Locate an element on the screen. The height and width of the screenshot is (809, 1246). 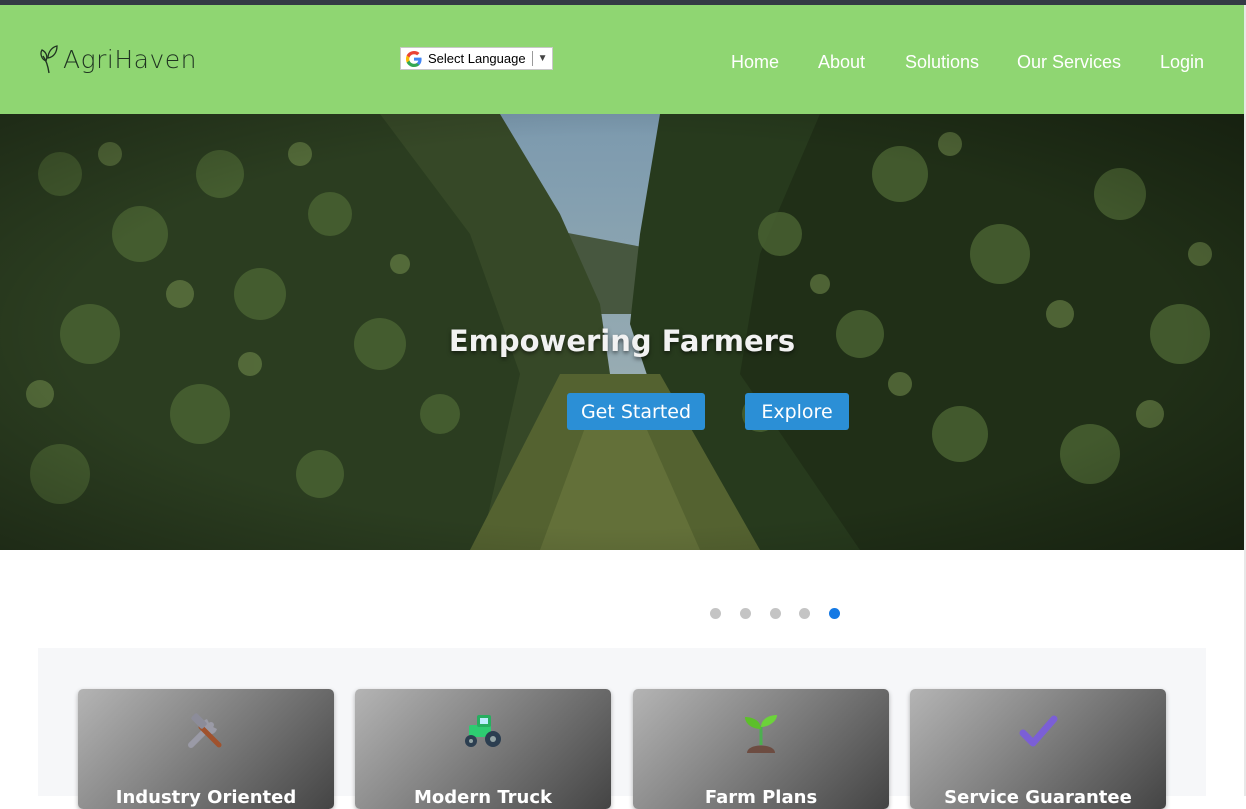
feature-card-industry-oriented: Industry Oriented is located at coordinates (206, 749).